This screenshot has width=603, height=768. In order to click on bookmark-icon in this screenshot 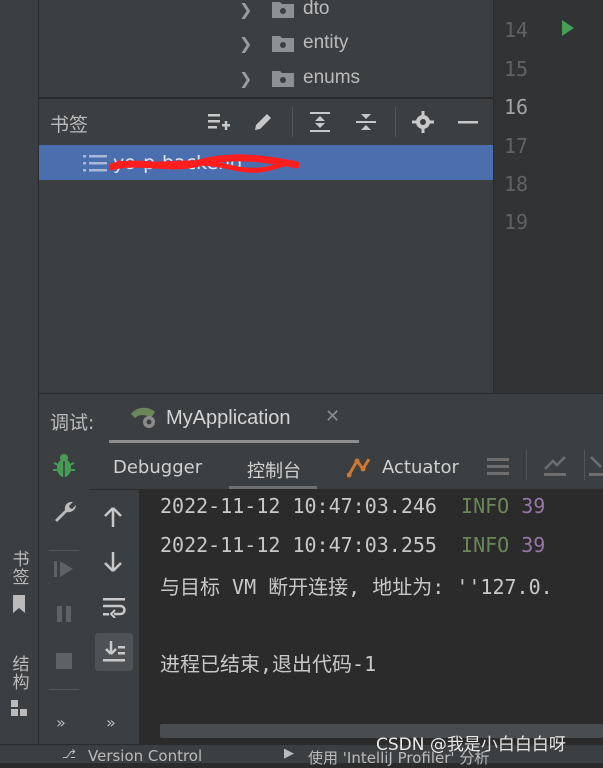, I will do `click(19, 604)`.